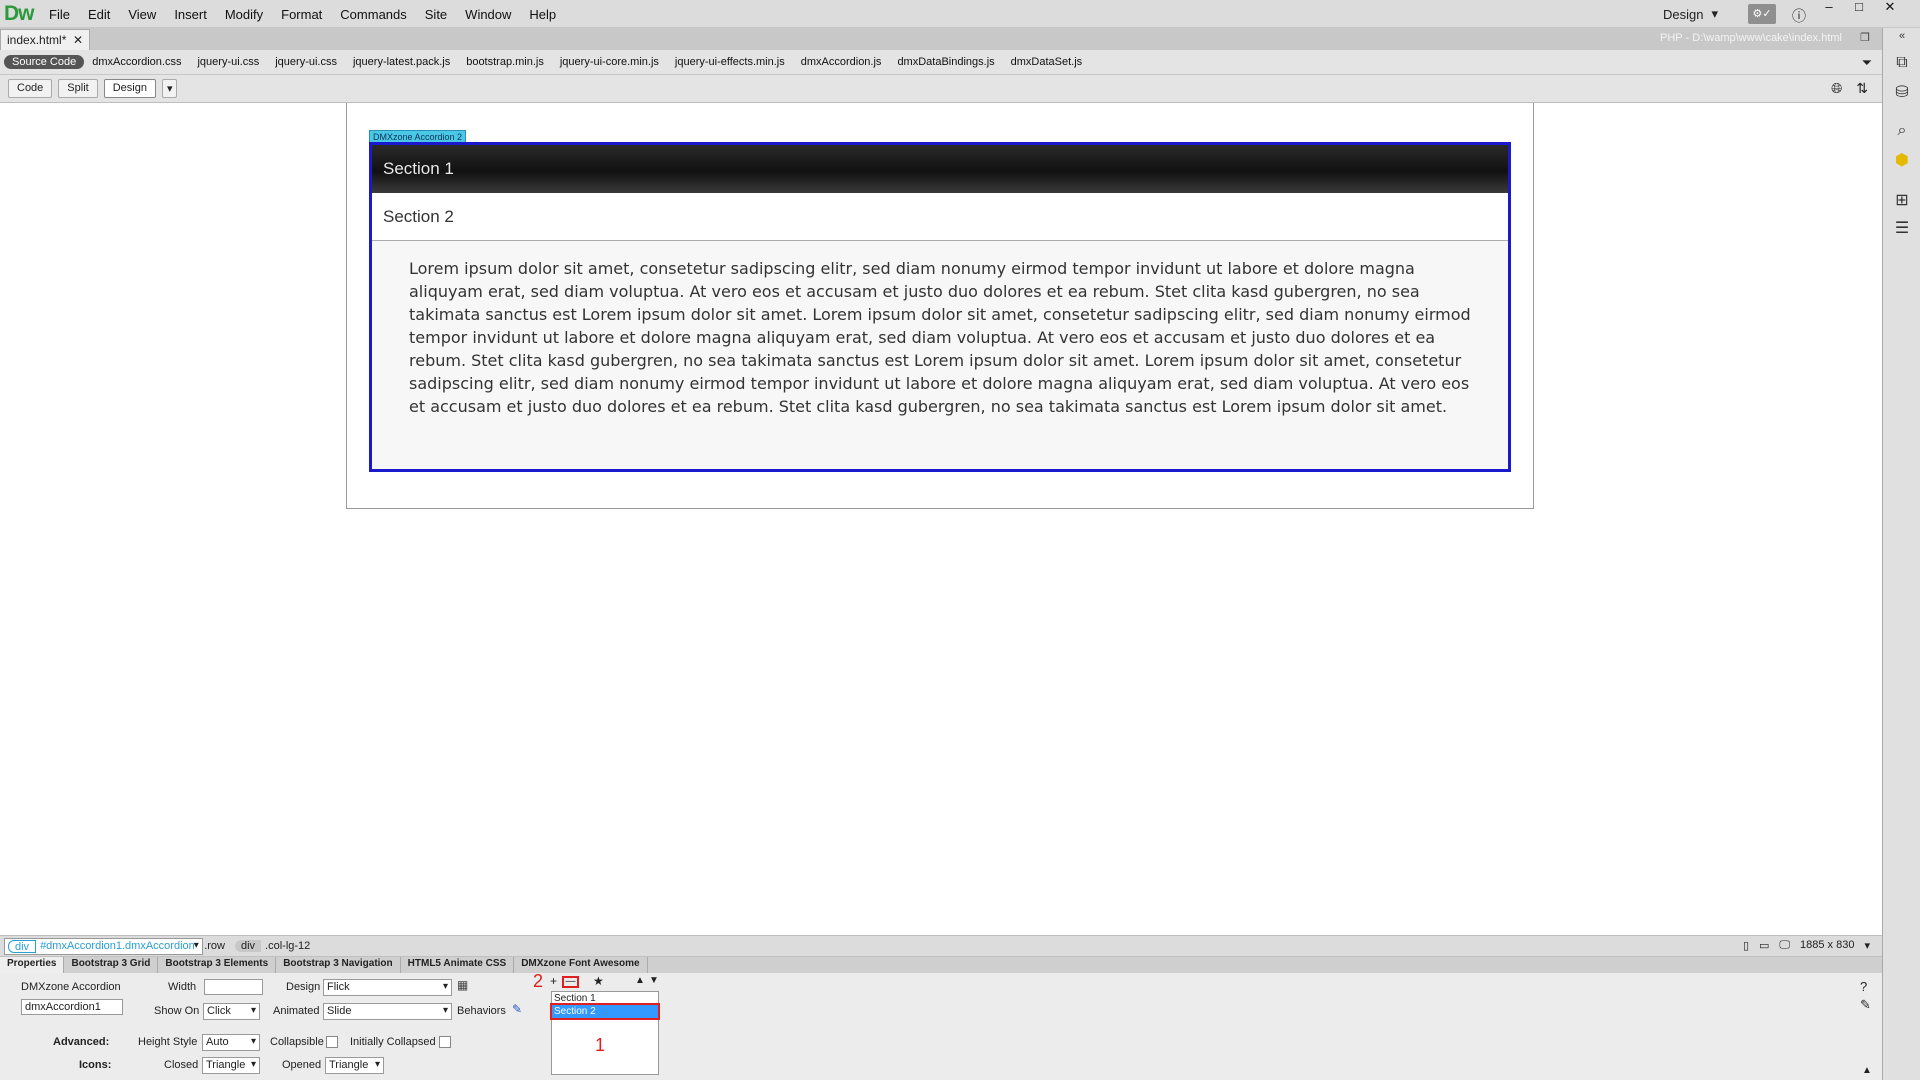 The width and height of the screenshot is (1920, 1080). Describe the element at coordinates (177, 1011) in the screenshot. I see `show-on-label: Show On` at that location.